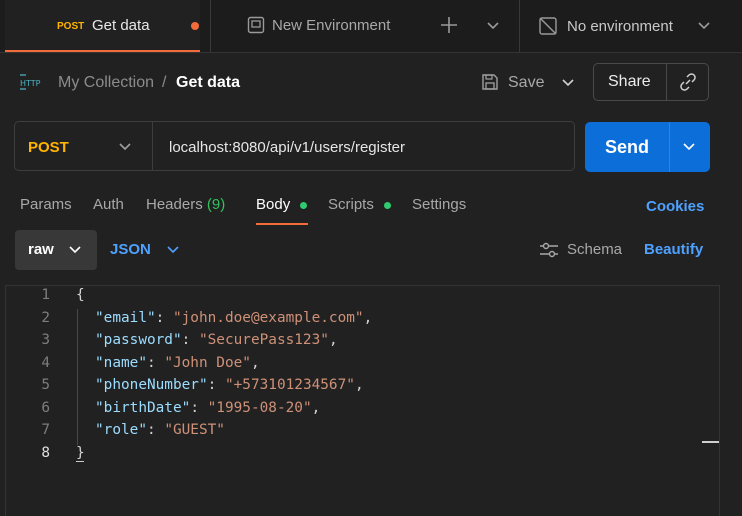  What do you see at coordinates (45, 407) in the screenshot?
I see `line-number: 6` at bounding box center [45, 407].